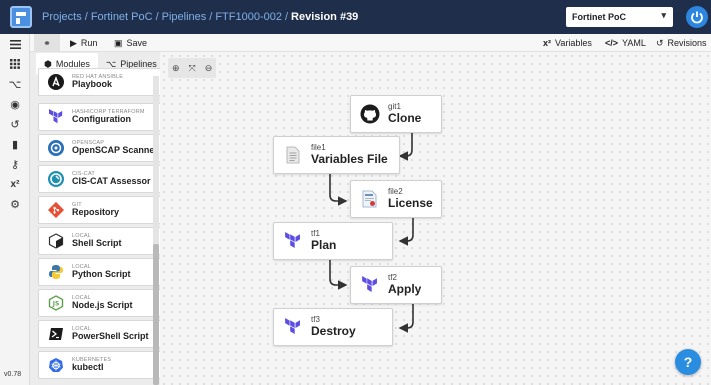 The width and height of the screenshot is (711, 385). What do you see at coordinates (15, 144) in the screenshot?
I see `book-icon: ▮` at bounding box center [15, 144].